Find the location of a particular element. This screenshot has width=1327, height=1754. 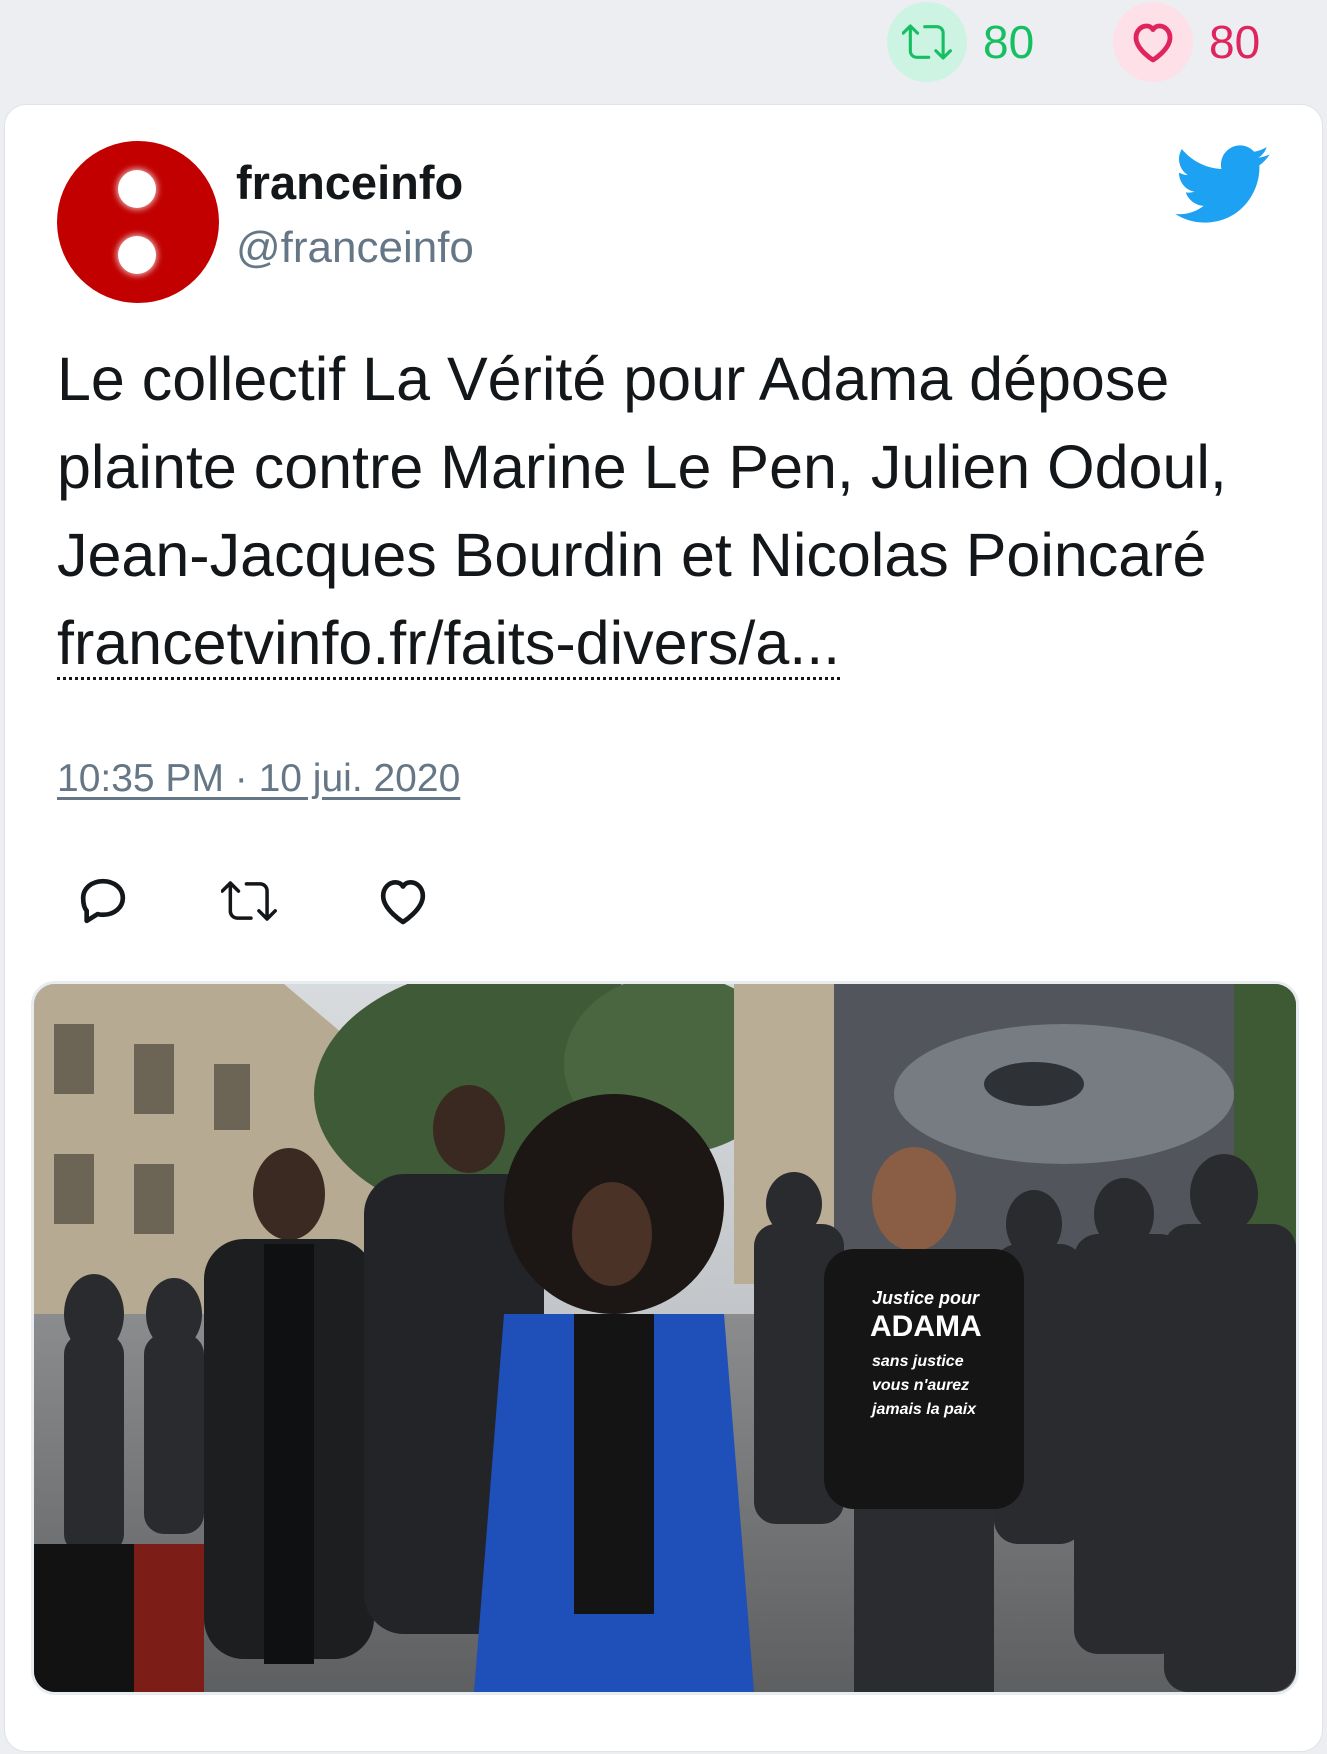

engagement-bar: 80 80 is located at coordinates (663, 50).